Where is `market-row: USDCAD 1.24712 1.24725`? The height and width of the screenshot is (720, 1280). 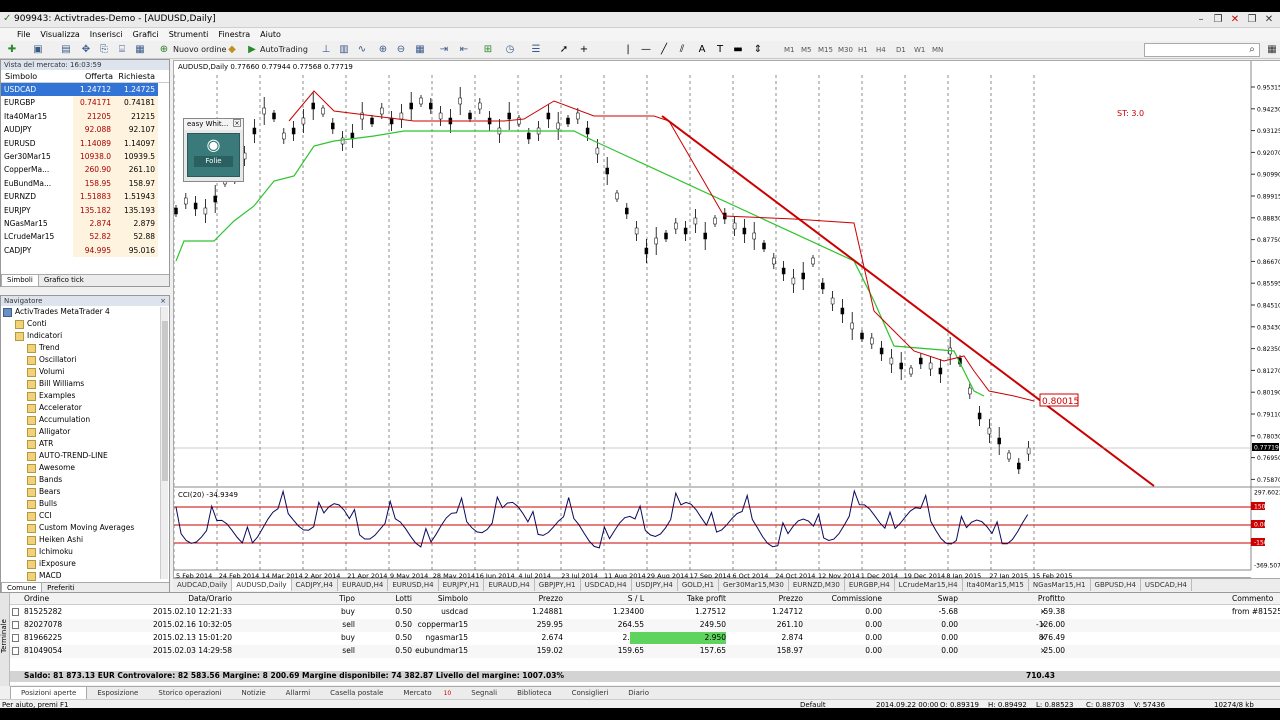 market-row: USDCAD 1.24712 1.24725 is located at coordinates (85, 90).